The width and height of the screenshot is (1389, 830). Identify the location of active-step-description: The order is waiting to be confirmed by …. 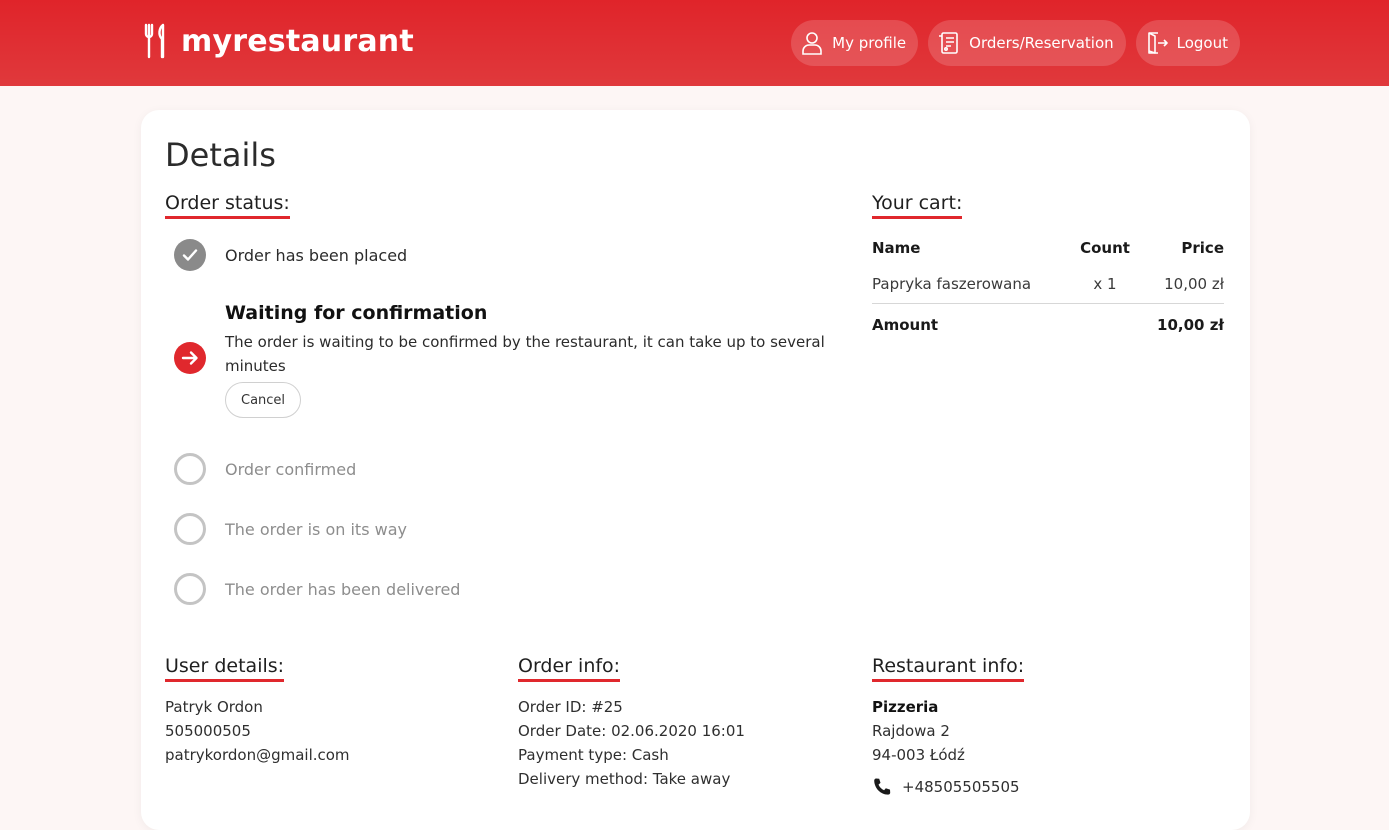
(525, 354).